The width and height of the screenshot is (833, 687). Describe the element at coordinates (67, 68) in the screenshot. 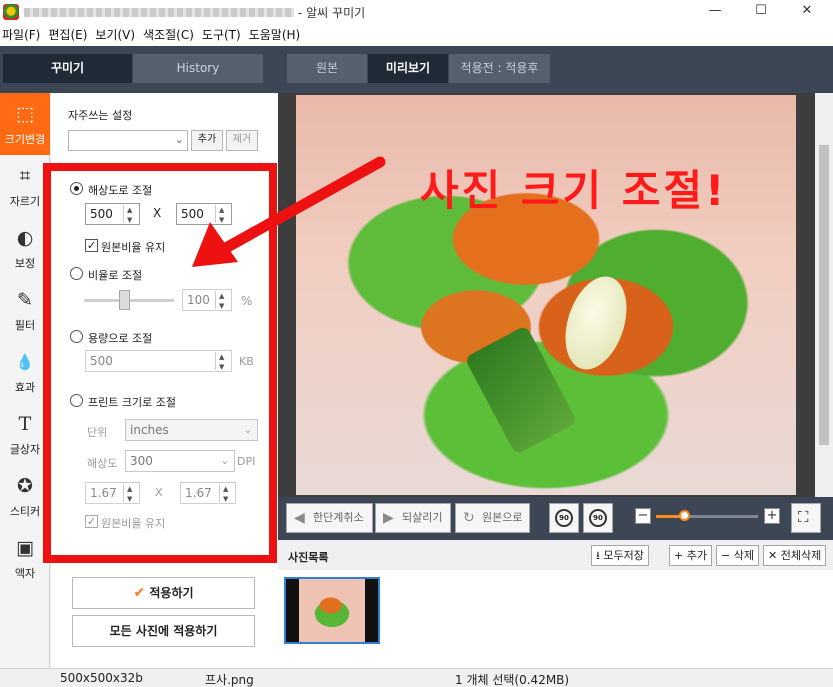

I see `tab-decorate: 꾸미기` at that location.